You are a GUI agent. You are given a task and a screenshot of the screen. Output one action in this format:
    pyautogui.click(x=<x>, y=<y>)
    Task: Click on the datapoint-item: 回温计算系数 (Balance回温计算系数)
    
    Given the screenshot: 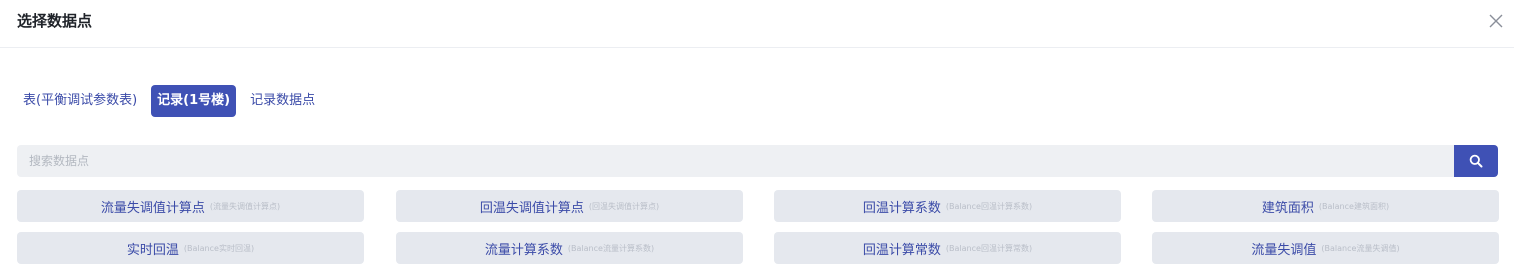 What is the action you would take?
    pyautogui.click(x=947, y=206)
    